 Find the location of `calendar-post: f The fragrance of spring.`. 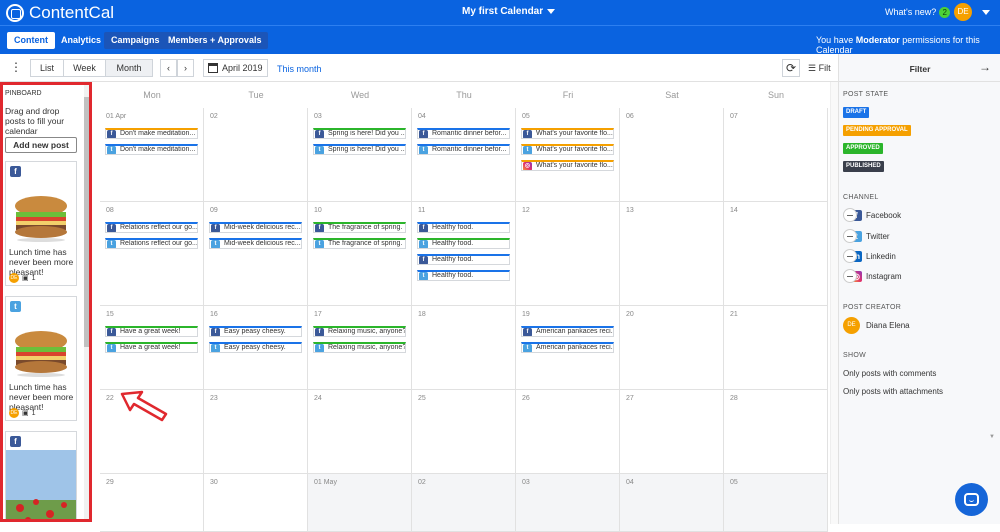

calendar-post: f The fragrance of spring. is located at coordinates (359, 227).